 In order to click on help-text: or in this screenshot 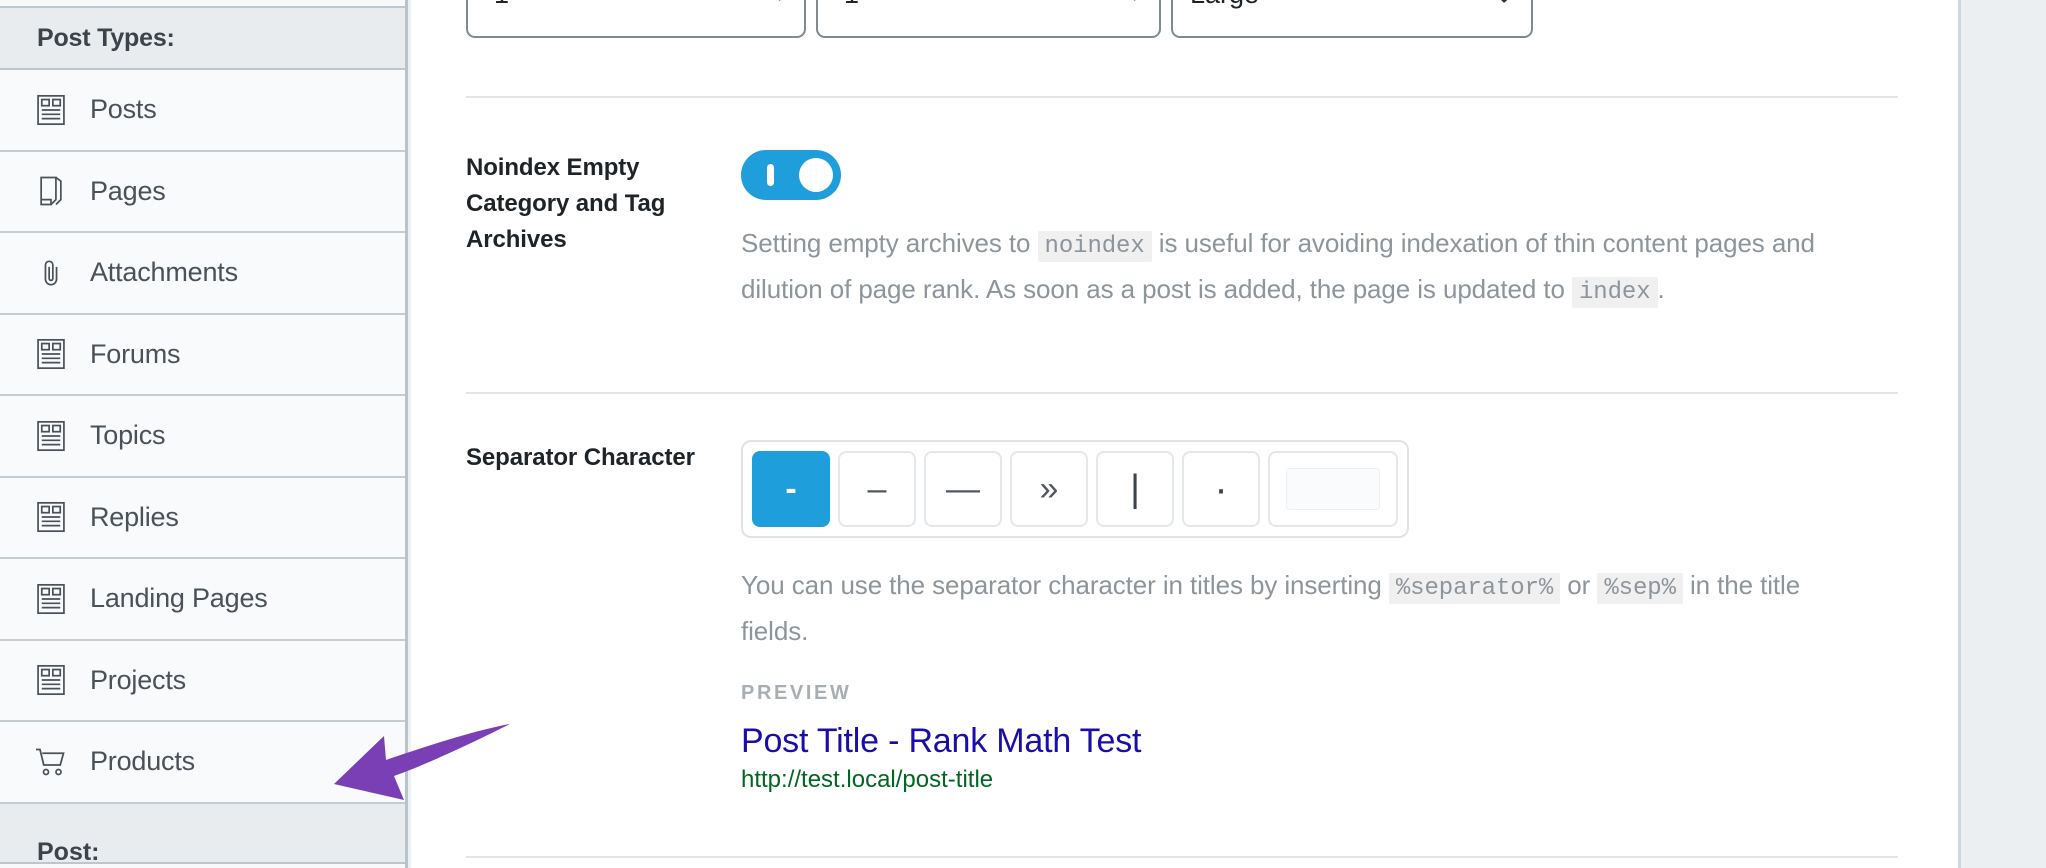, I will do `click(1579, 585)`.